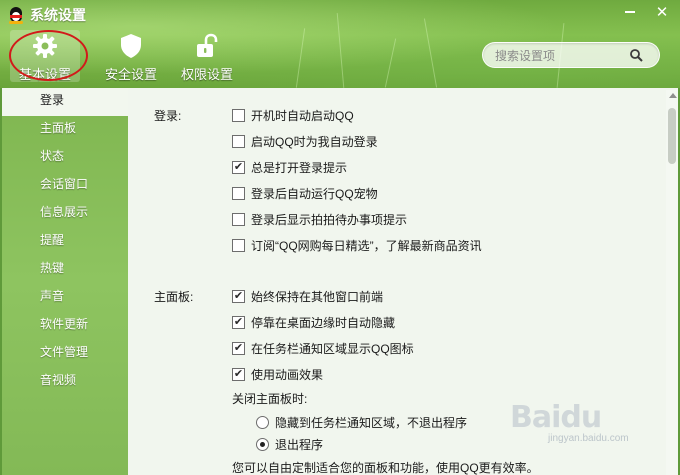 The width and height of the screenshot is (680, 475). I want to click on option-label: 启动QQ时为我自动登录, so click(314, 141).